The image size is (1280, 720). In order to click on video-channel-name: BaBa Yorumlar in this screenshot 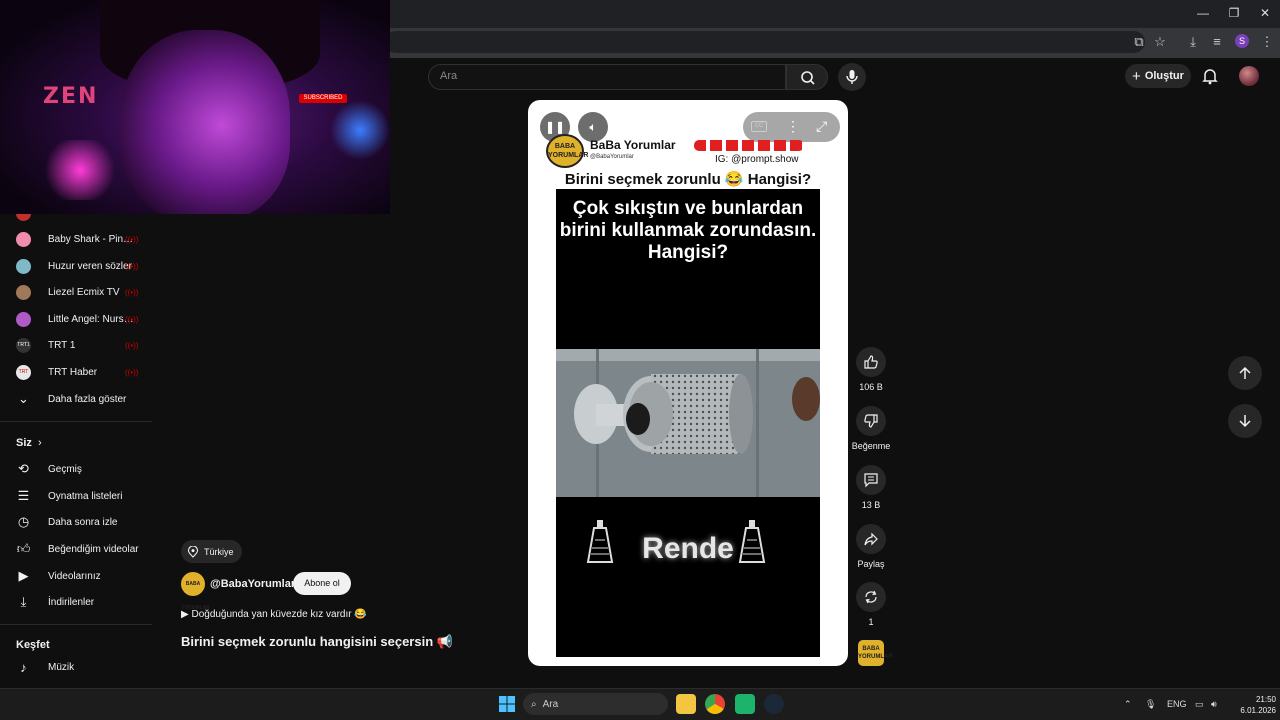, I will do `click(633, 145)`.